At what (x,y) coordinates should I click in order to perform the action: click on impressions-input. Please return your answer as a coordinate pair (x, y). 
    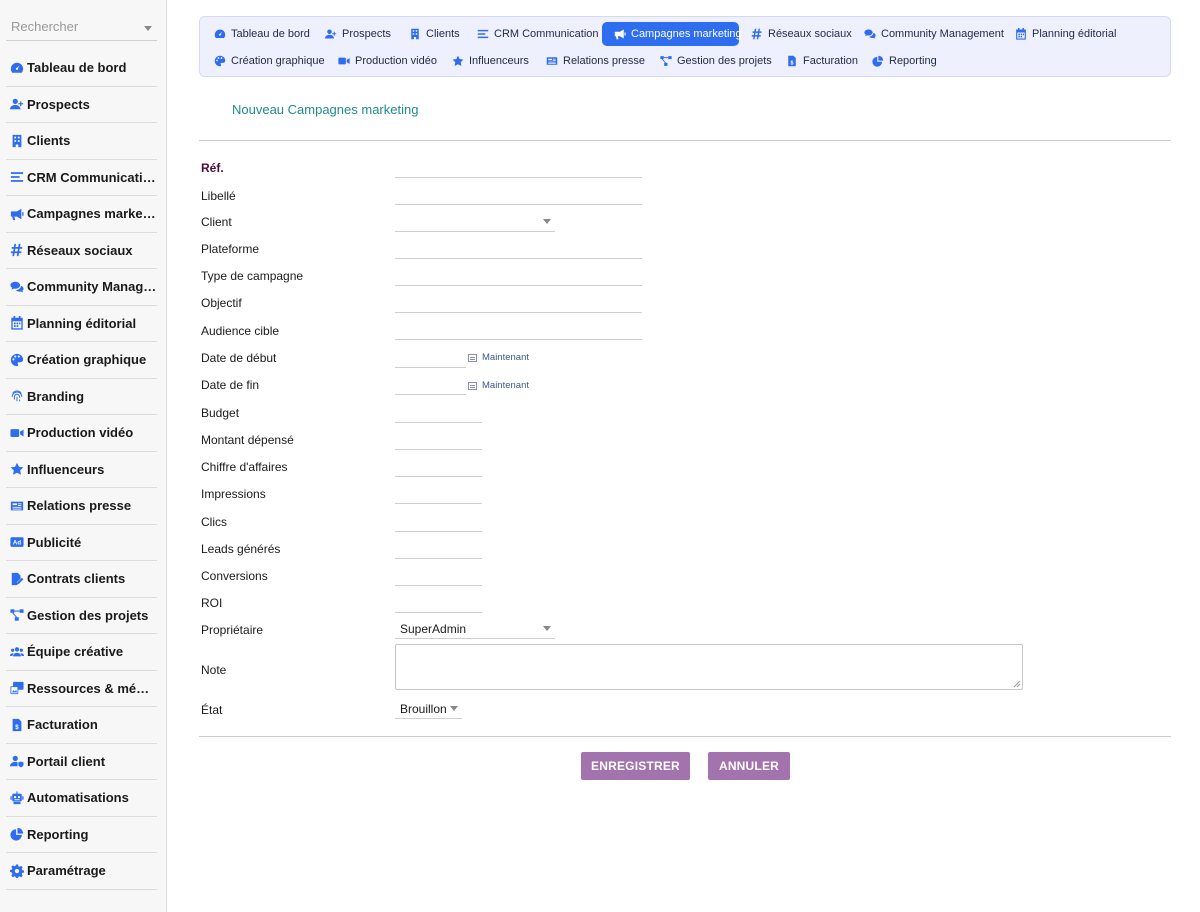
    Looking at the image, I should click on (438, 494).